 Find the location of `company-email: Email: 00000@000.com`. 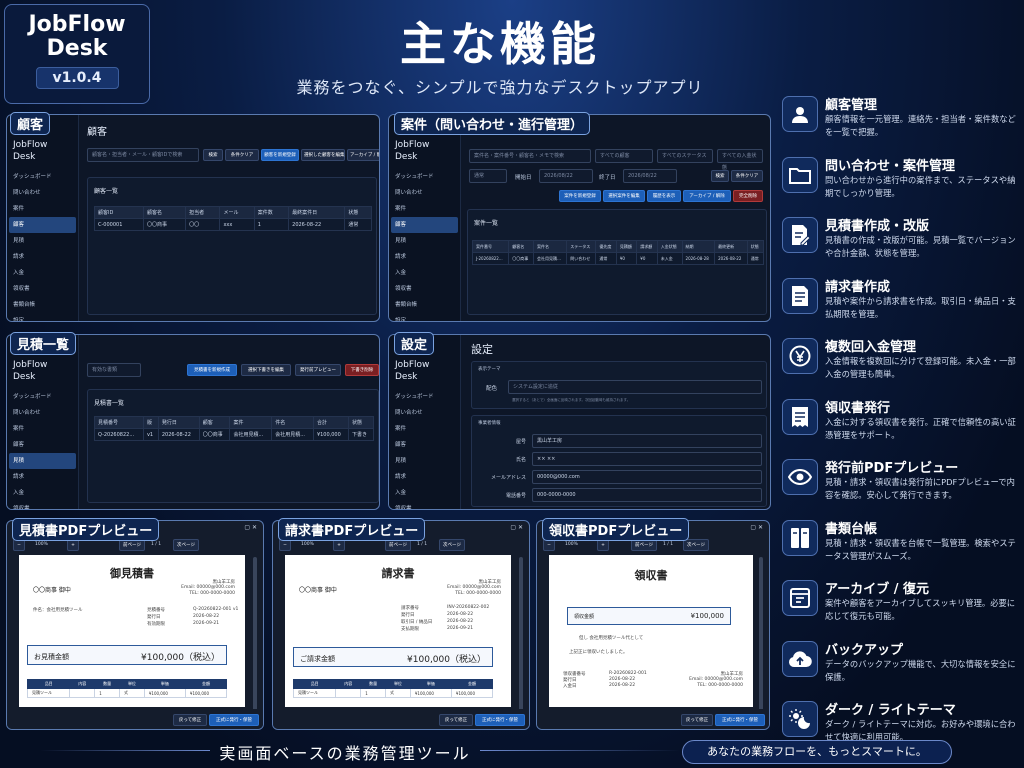

company-email: Email: 00000@000.com is located at coordinates (208, 587).